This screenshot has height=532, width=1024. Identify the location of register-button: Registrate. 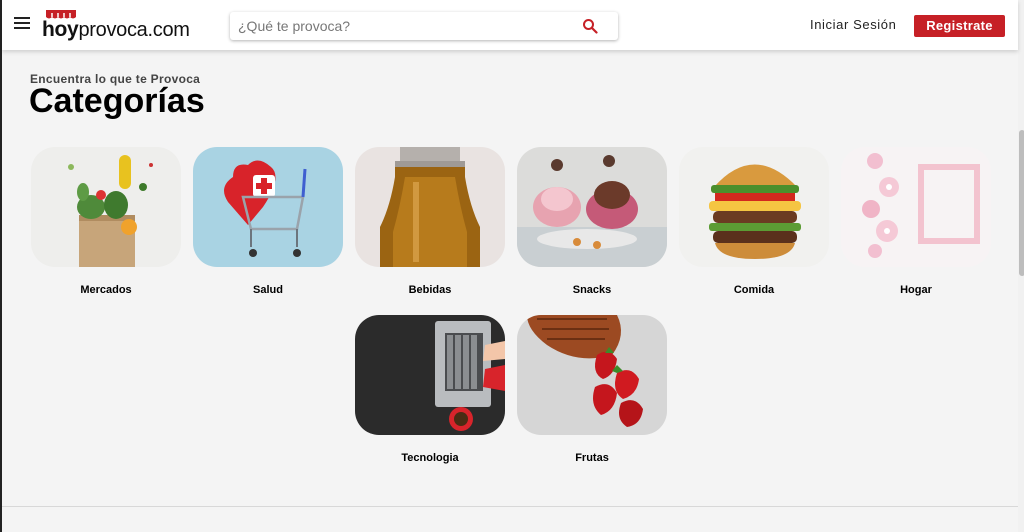
(959, 26).